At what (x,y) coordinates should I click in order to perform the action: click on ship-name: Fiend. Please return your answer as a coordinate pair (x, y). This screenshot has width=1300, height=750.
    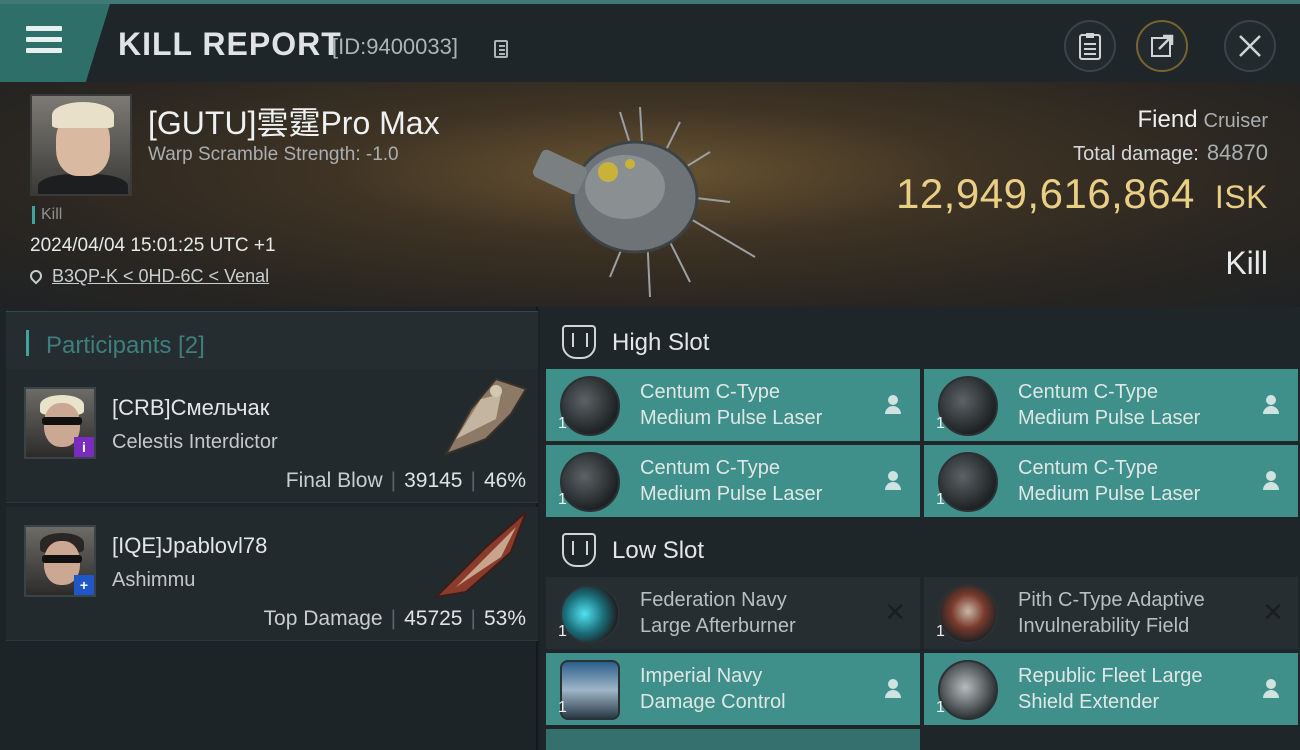
    Looking at the image, I should click on (1167, 119).